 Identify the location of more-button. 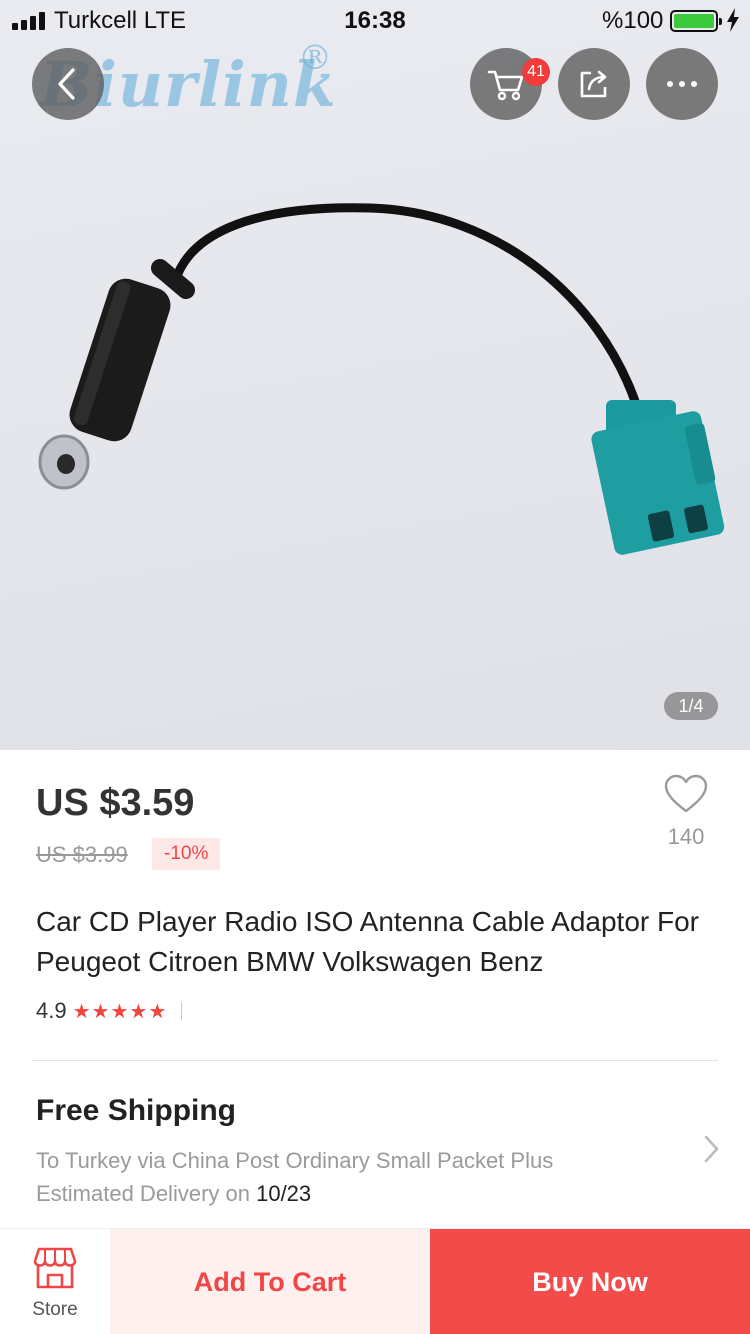
(682, 84).